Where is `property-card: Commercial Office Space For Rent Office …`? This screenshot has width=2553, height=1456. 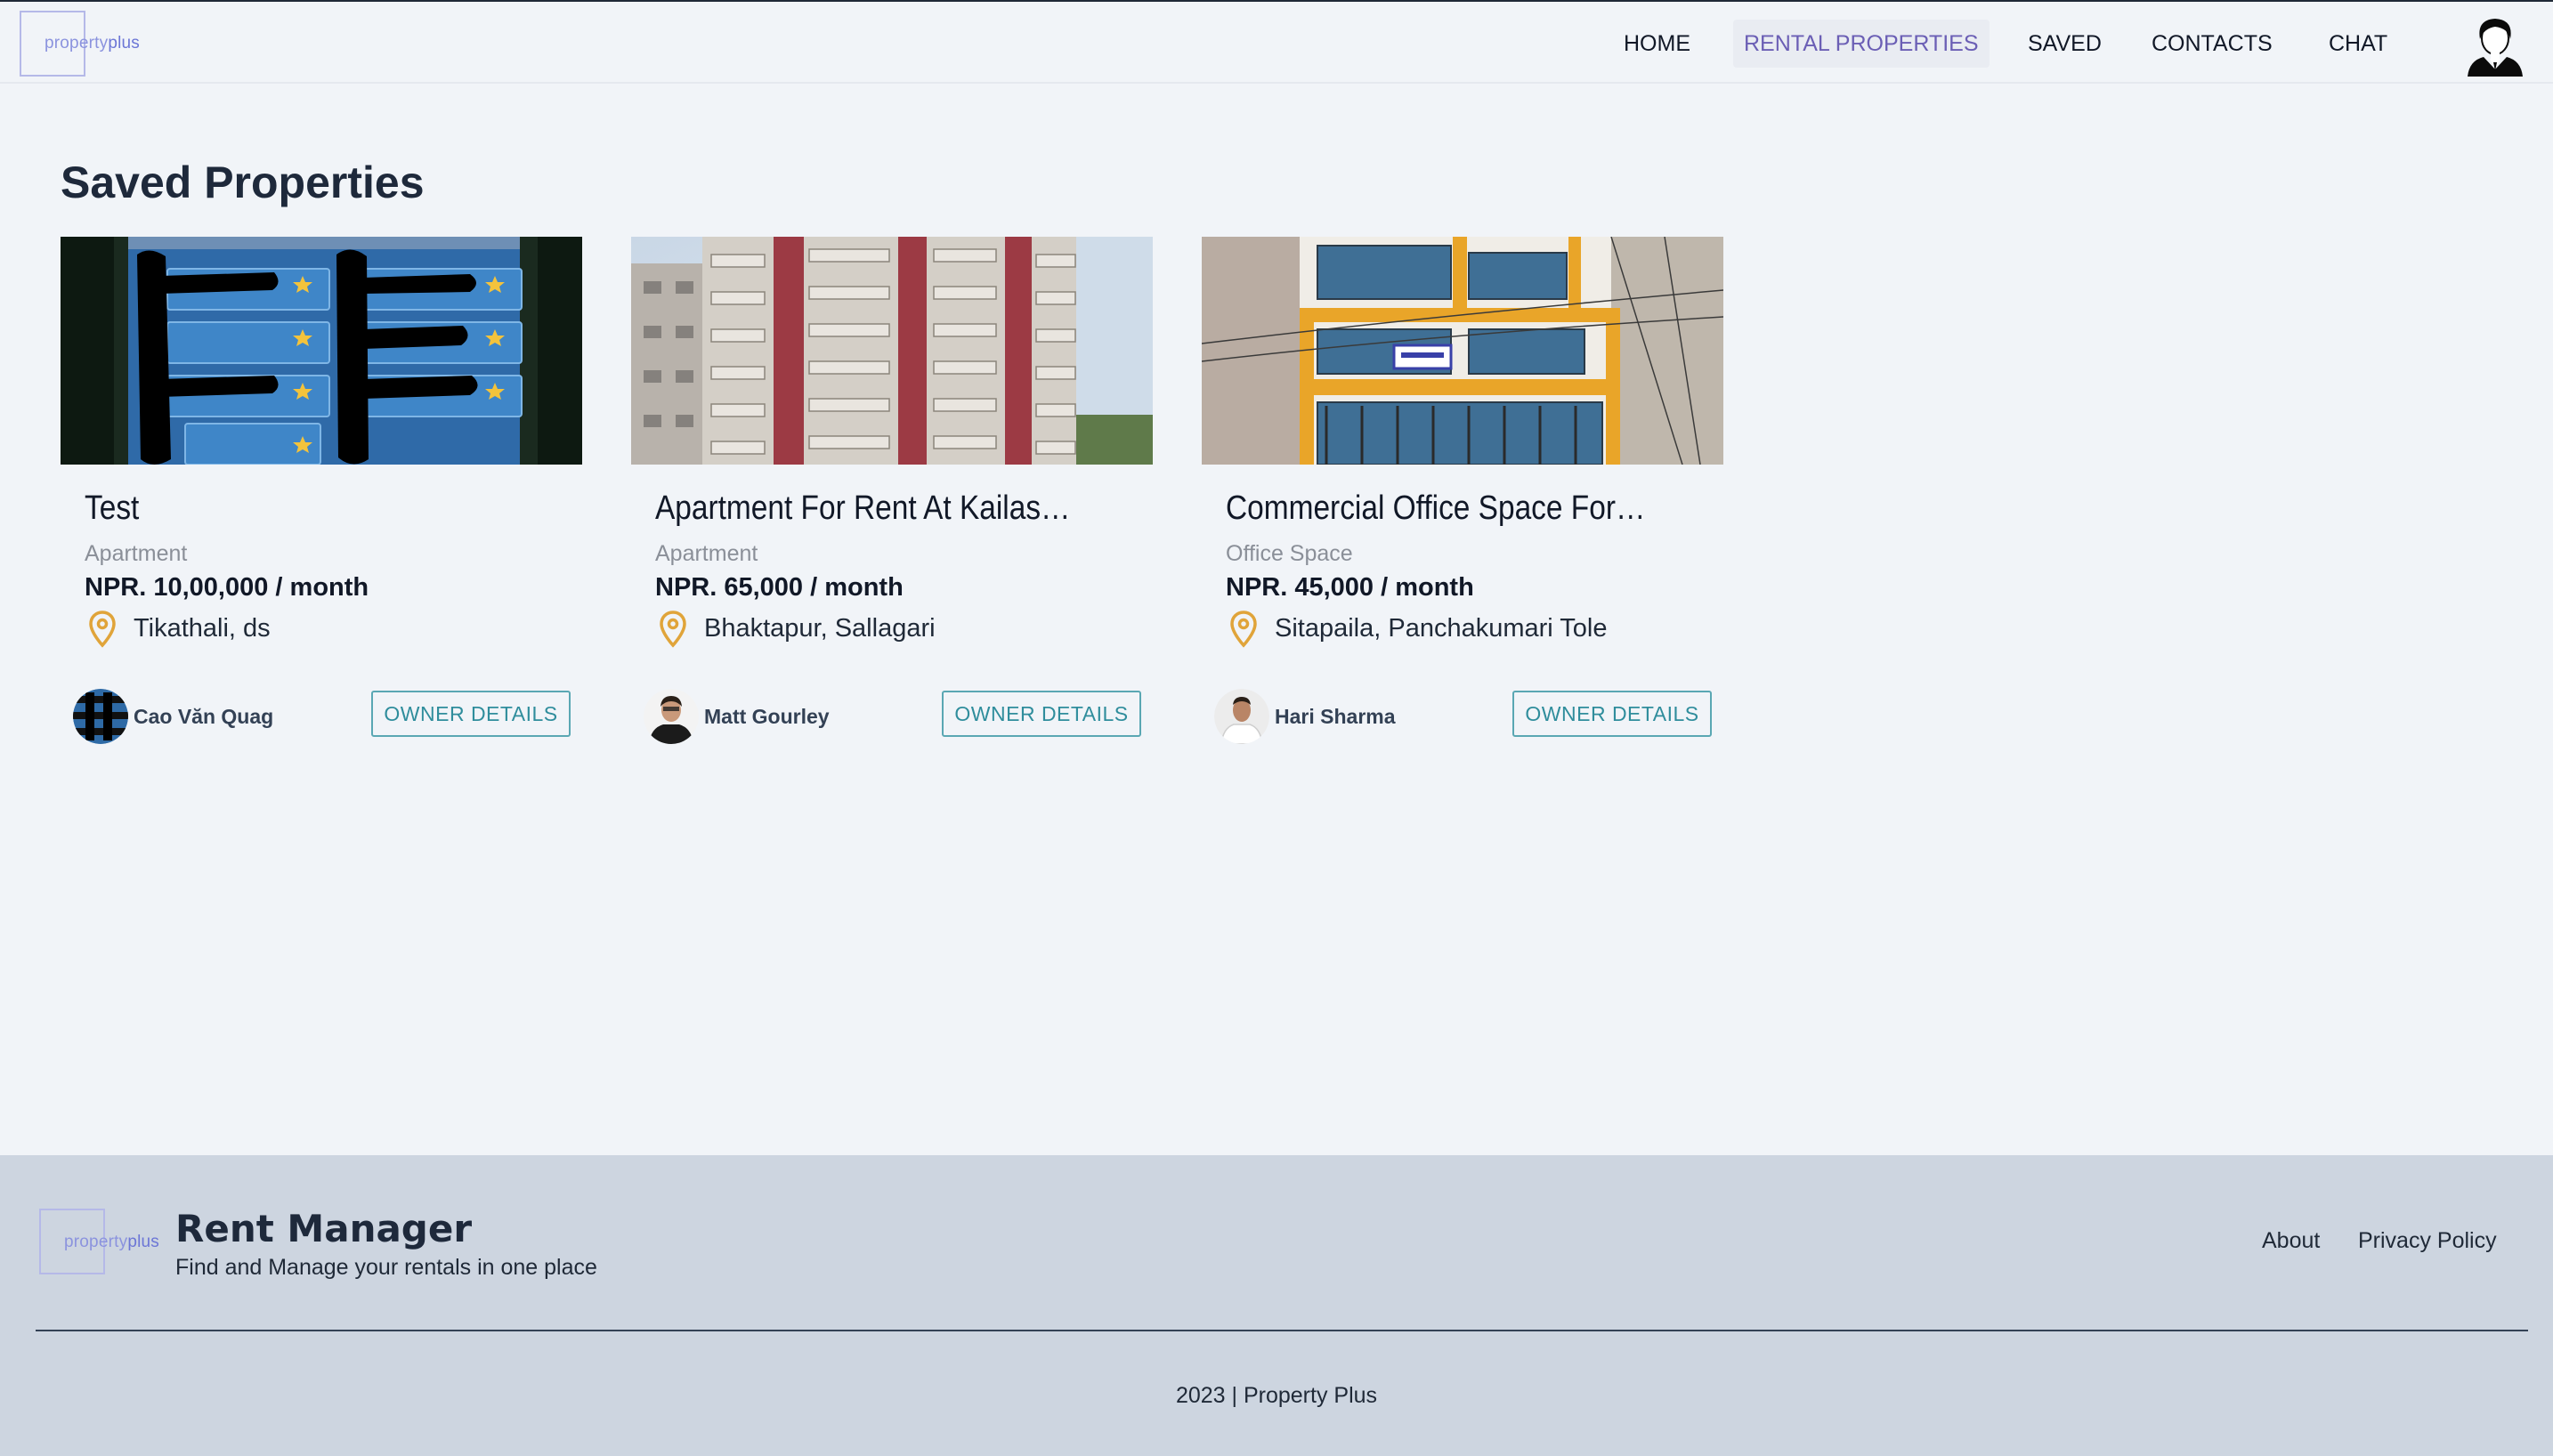 property-card: Commercial Office Space For Rent Office … is located at coordinates (1462, 495).